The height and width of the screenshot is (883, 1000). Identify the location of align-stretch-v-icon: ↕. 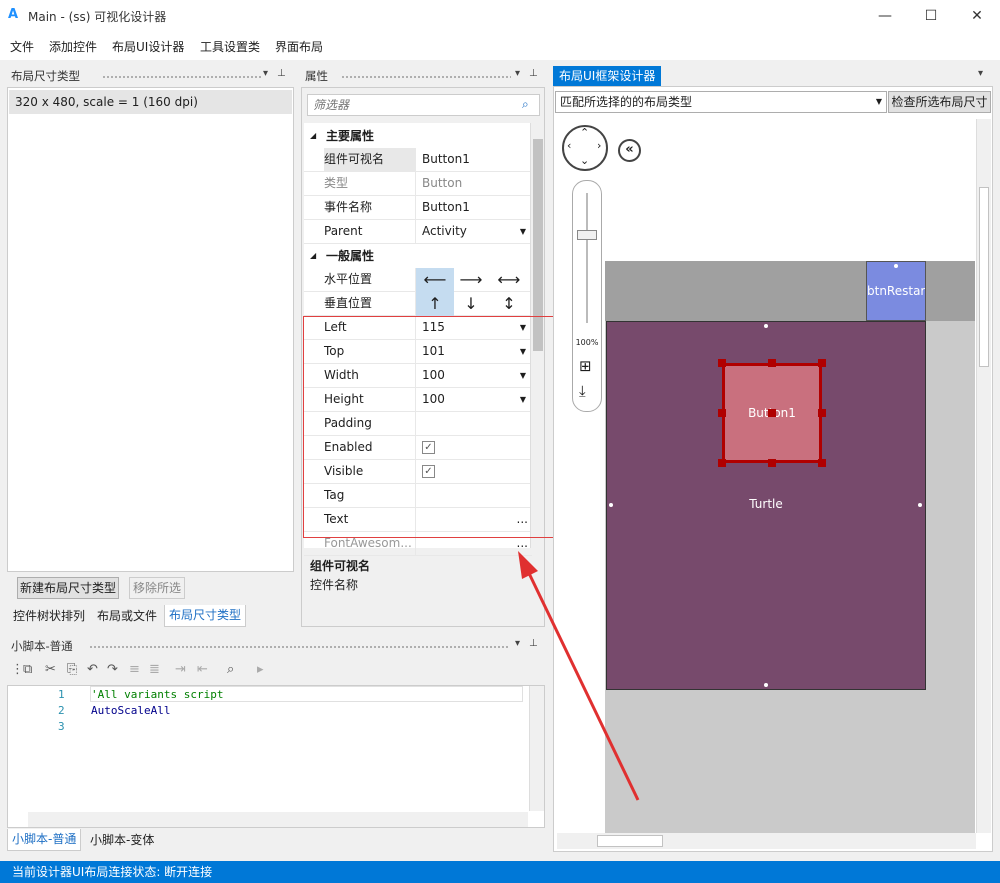
(509, 304).